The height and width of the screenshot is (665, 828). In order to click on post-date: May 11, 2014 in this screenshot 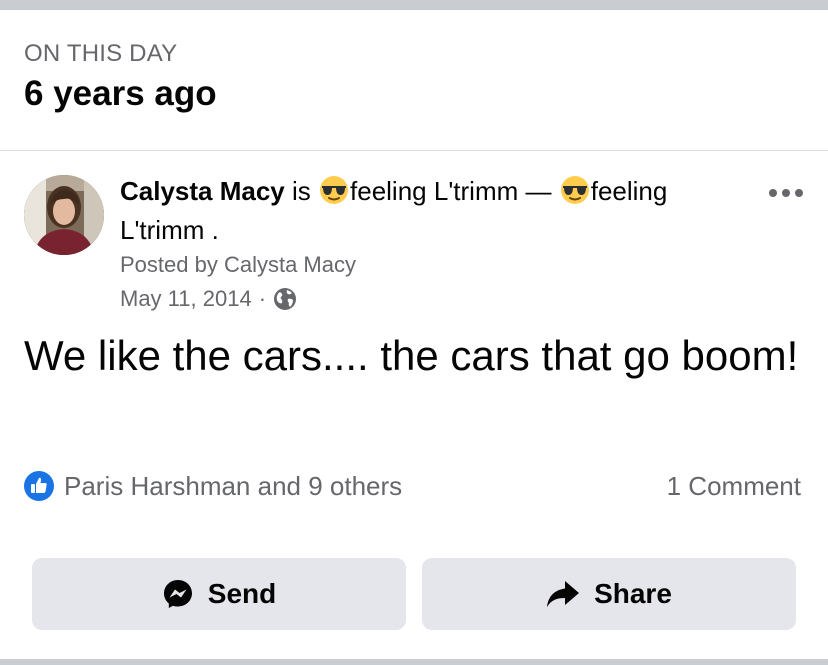, I will do `click(186, 299)`.